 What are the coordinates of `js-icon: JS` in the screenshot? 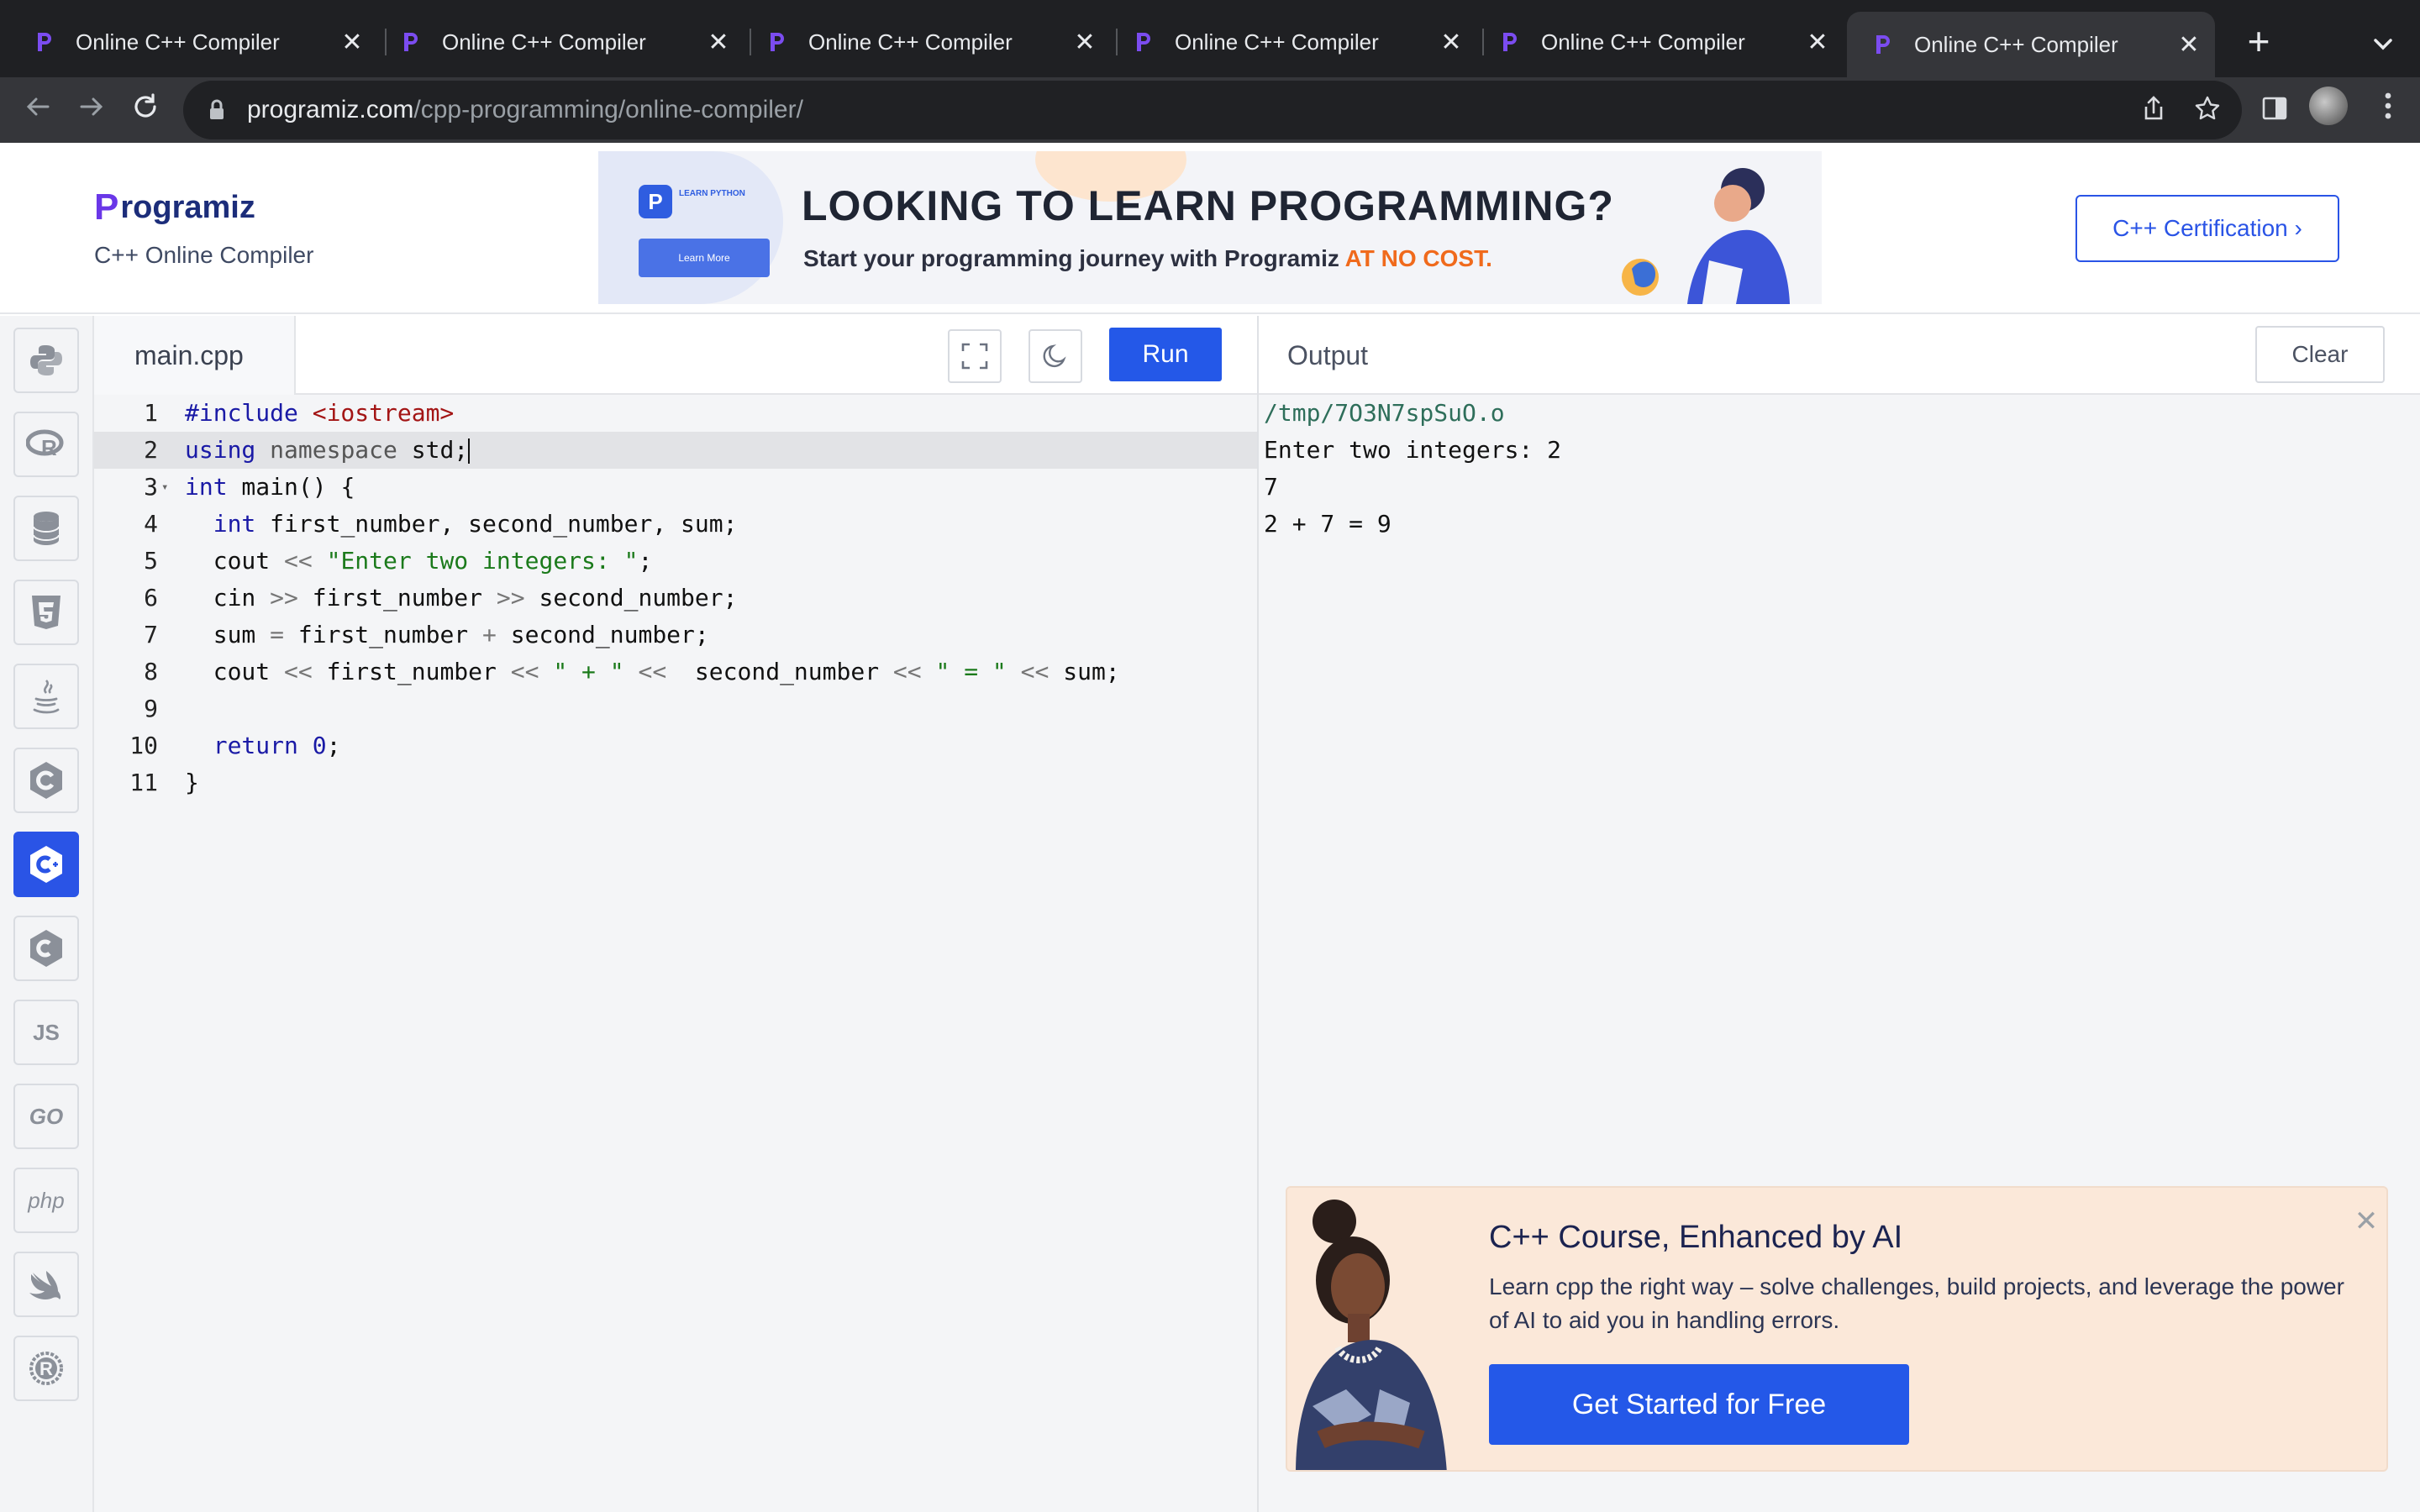 It's located at (46, 1032).